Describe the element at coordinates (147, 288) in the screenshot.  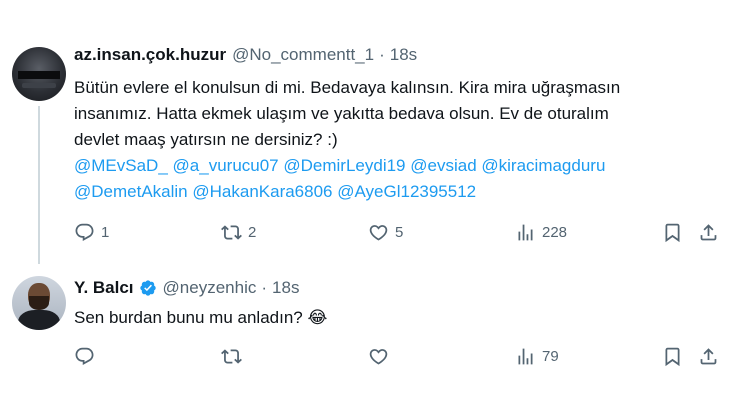
I see `verified-badge-icon` at that location.